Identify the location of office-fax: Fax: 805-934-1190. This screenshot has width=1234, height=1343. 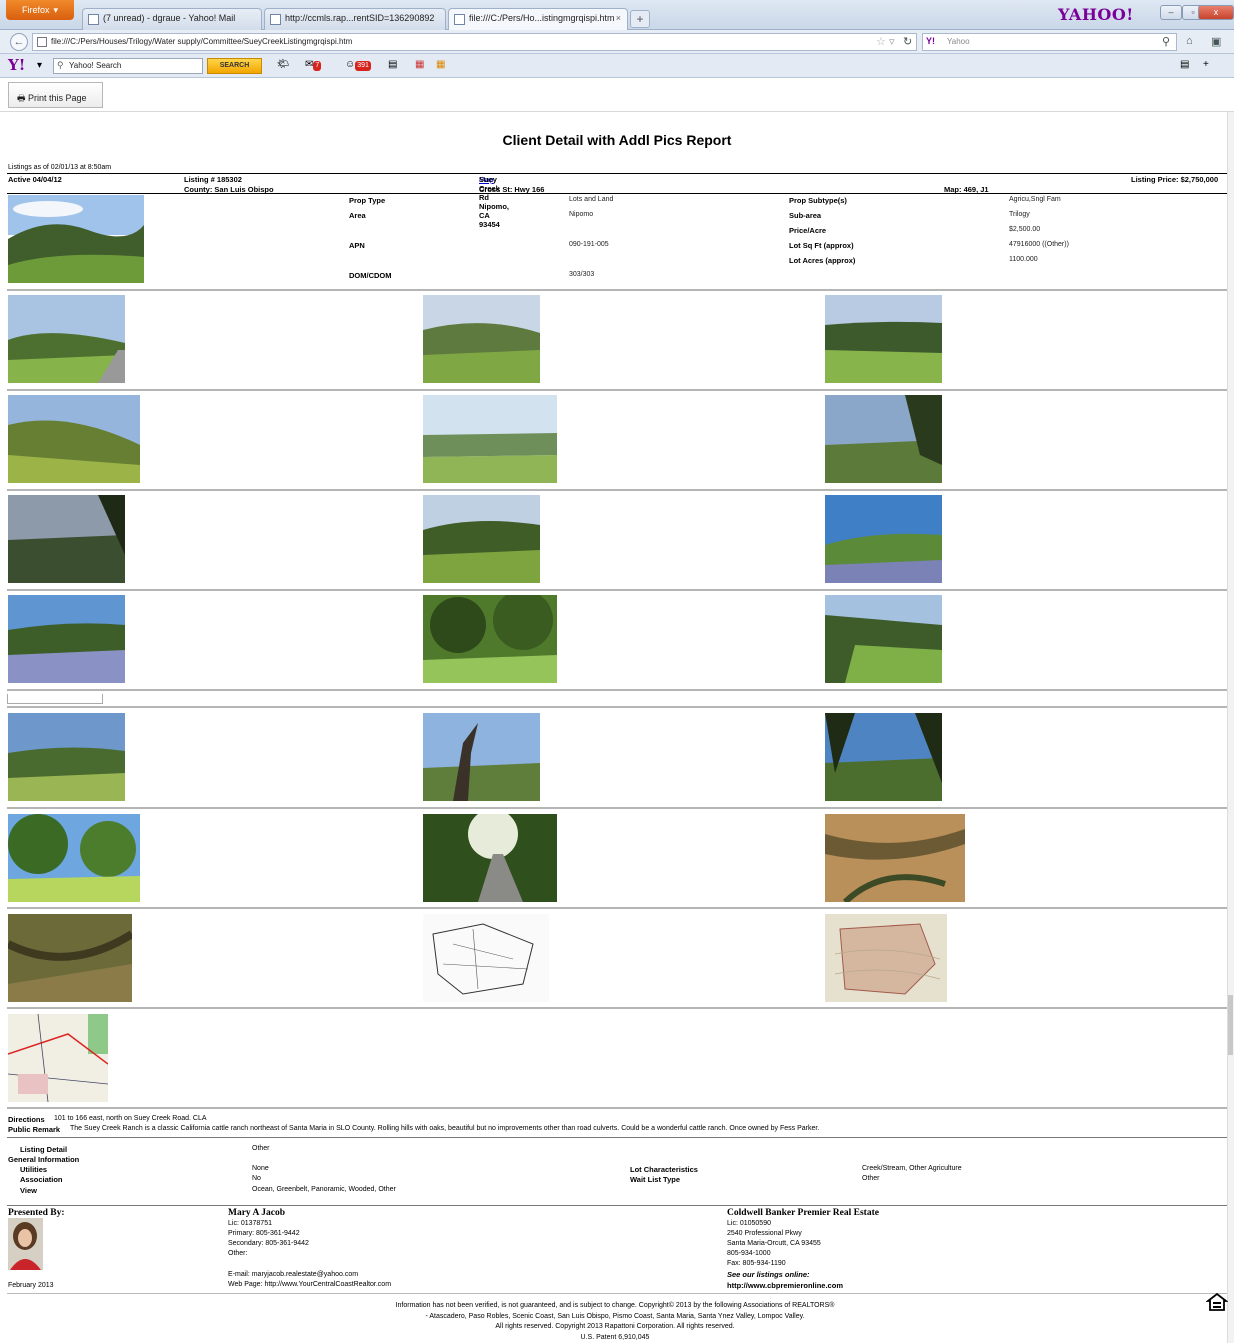
(756, 1263).